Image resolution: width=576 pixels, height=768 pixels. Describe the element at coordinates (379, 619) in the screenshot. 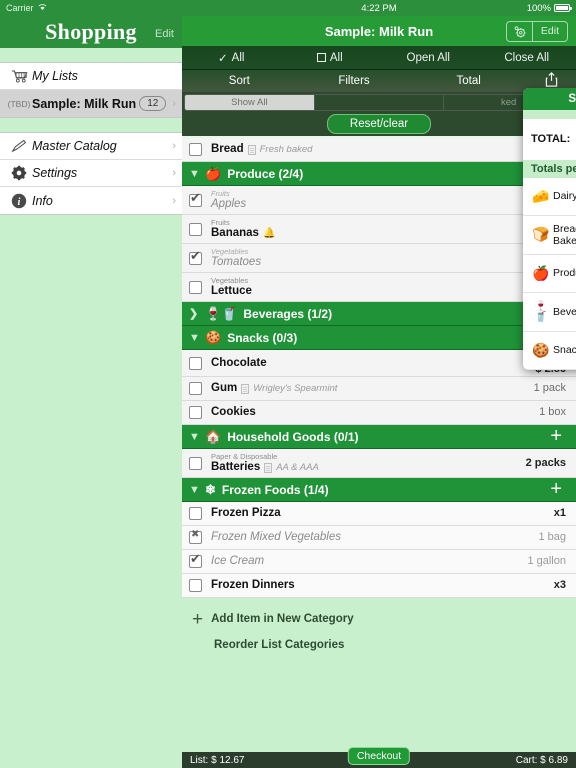

I see `add-item-new-category-button: + Add Item in New Category` at that location.